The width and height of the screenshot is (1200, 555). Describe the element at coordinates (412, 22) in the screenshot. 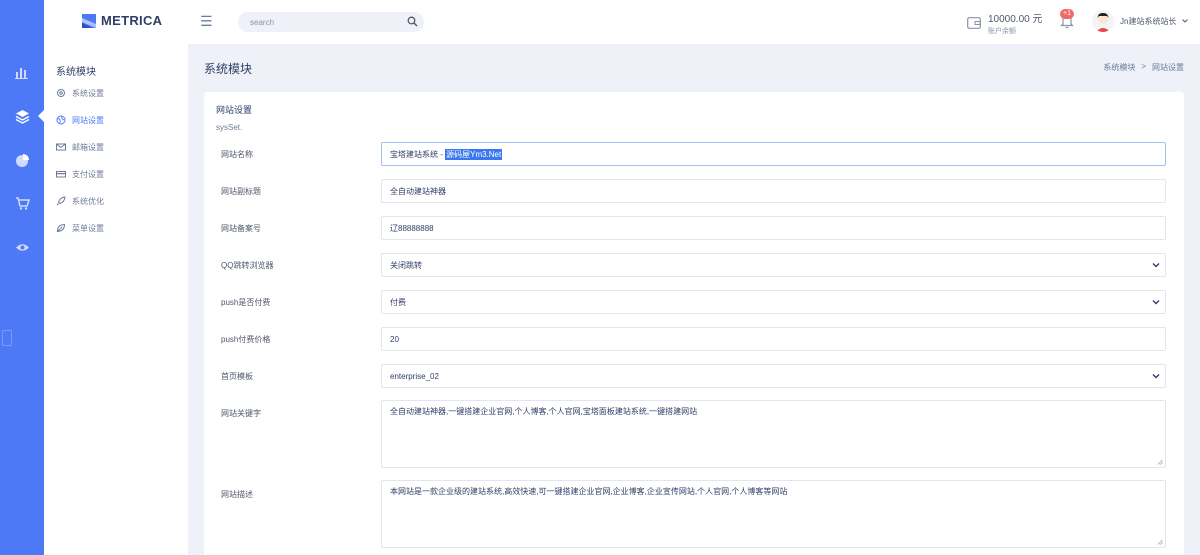

I see `search-icon` at that location.